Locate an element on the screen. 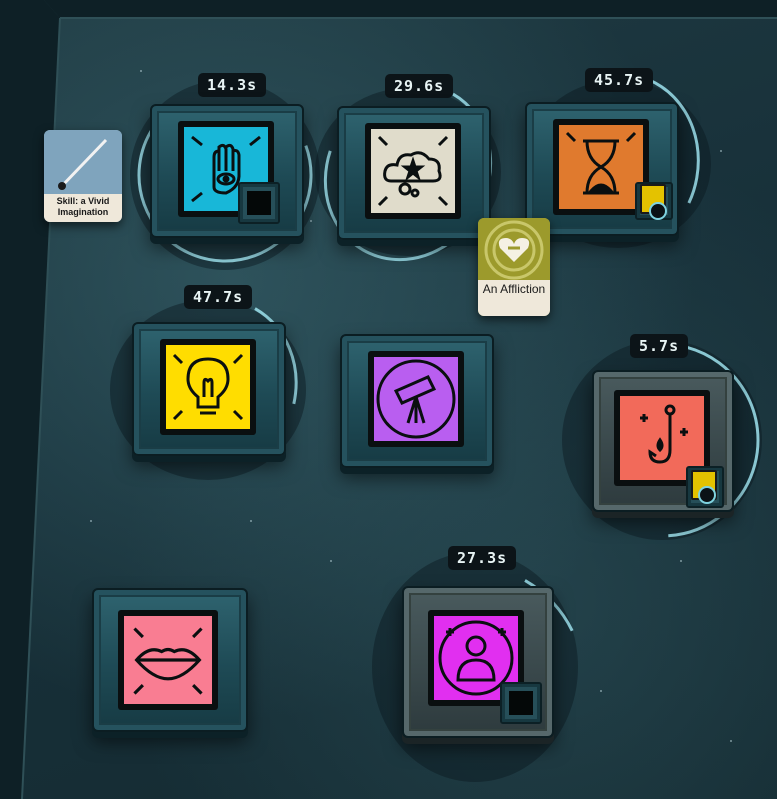 The height and width of the screenshot is (799, 777). lightbulb-icon is located at coordinates (208, 387).